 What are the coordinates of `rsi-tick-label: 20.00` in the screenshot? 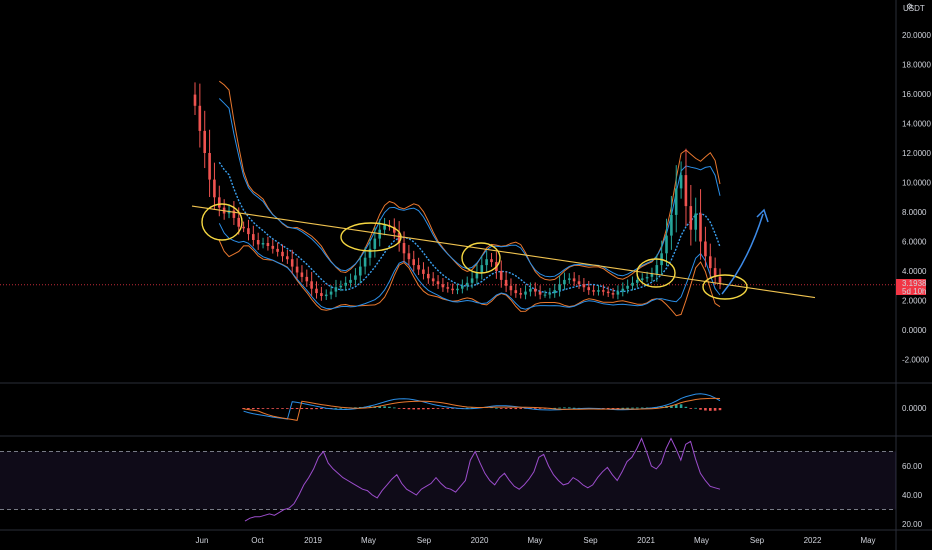 It's located at (912, 524).